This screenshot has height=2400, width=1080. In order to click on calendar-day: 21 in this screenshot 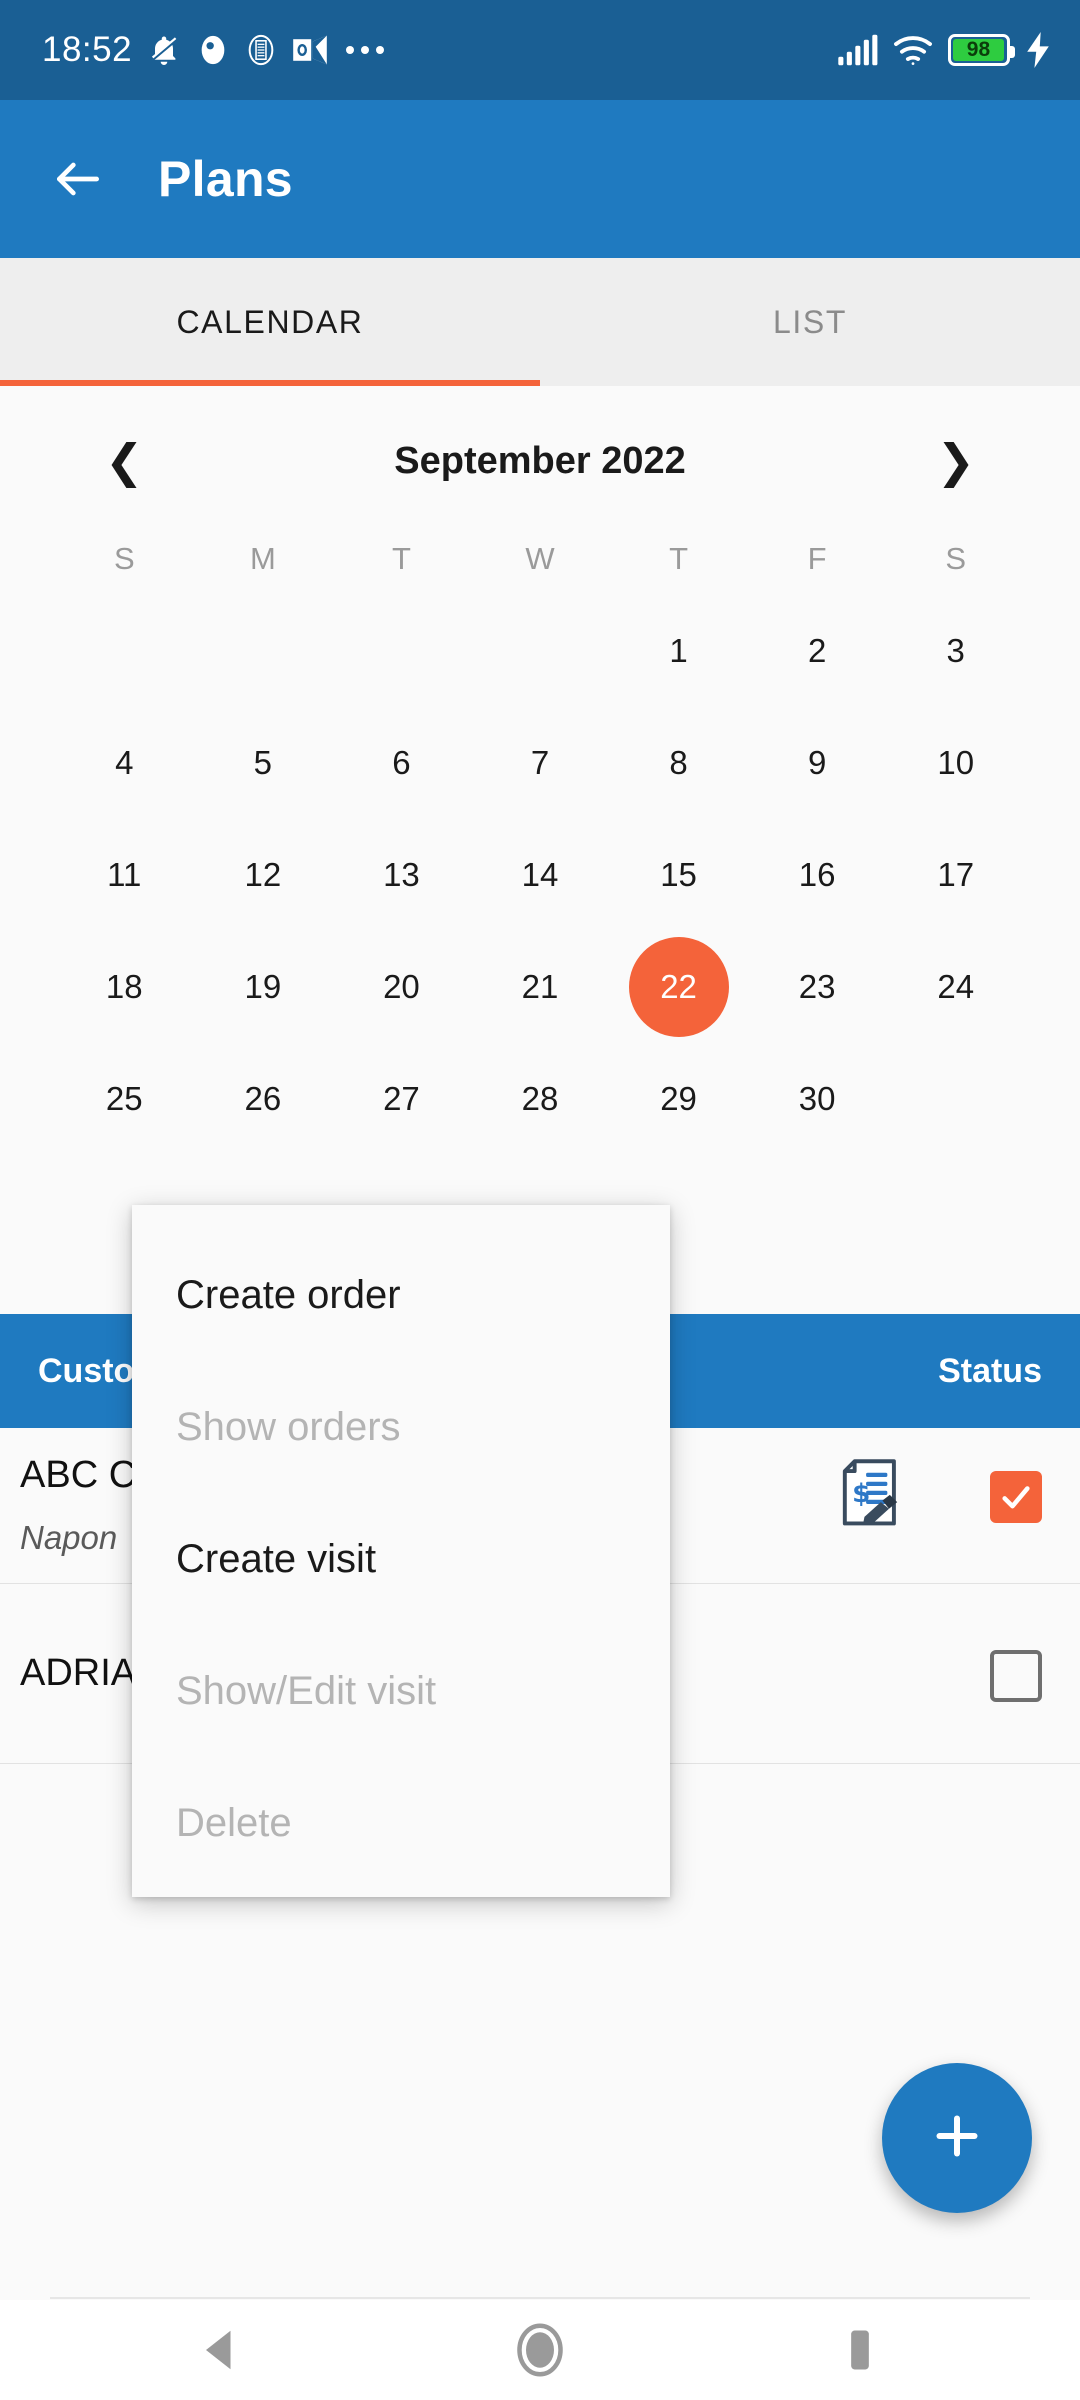, I will do `click(540, 987)`.